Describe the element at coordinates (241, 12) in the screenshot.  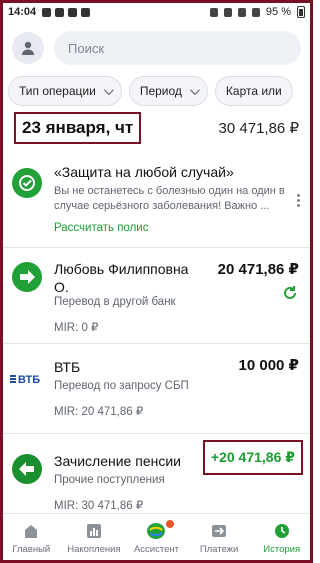
I see `wifi-icon` at that location.